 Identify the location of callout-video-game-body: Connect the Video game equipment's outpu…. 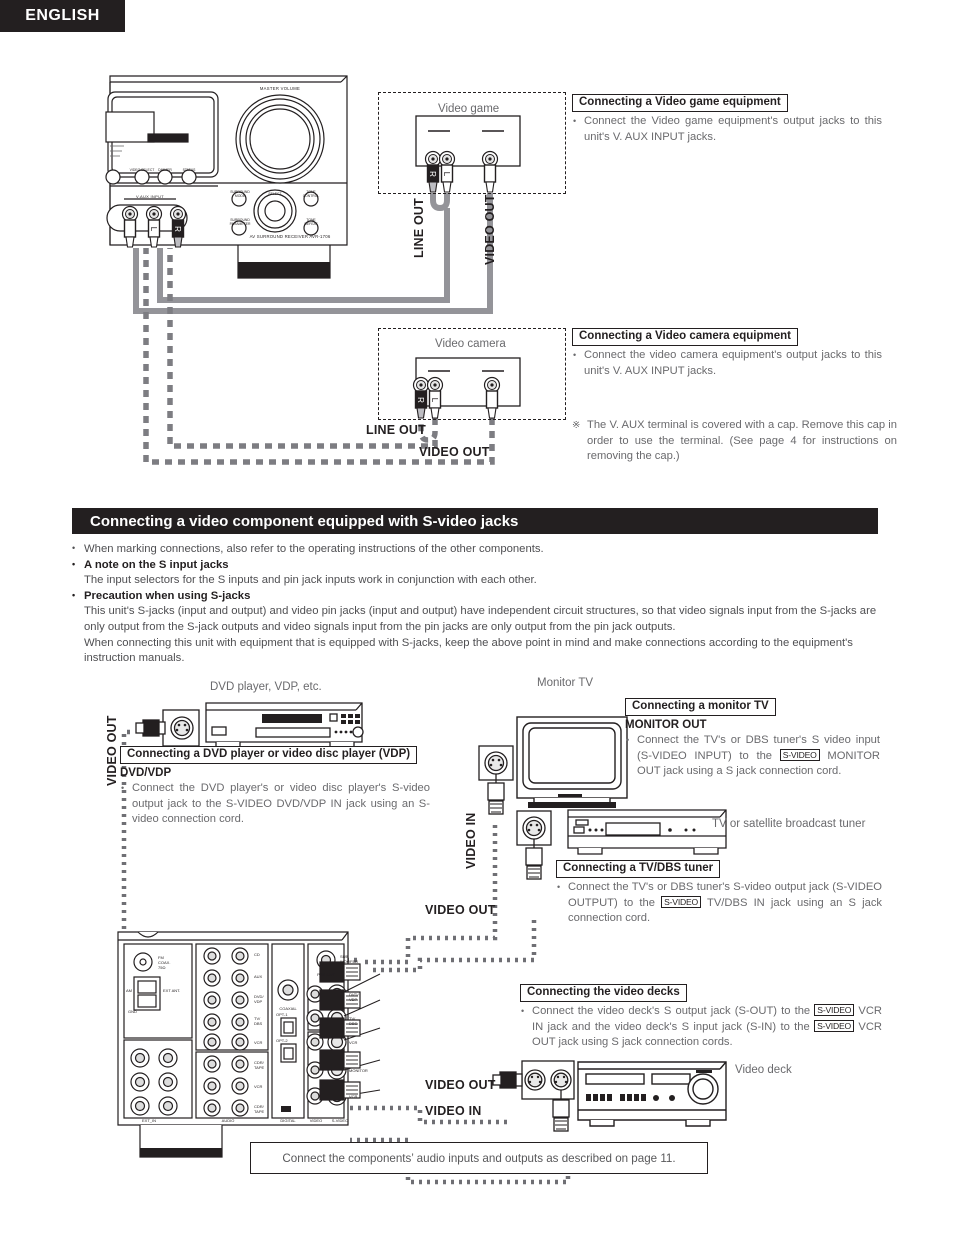
(727, 129).